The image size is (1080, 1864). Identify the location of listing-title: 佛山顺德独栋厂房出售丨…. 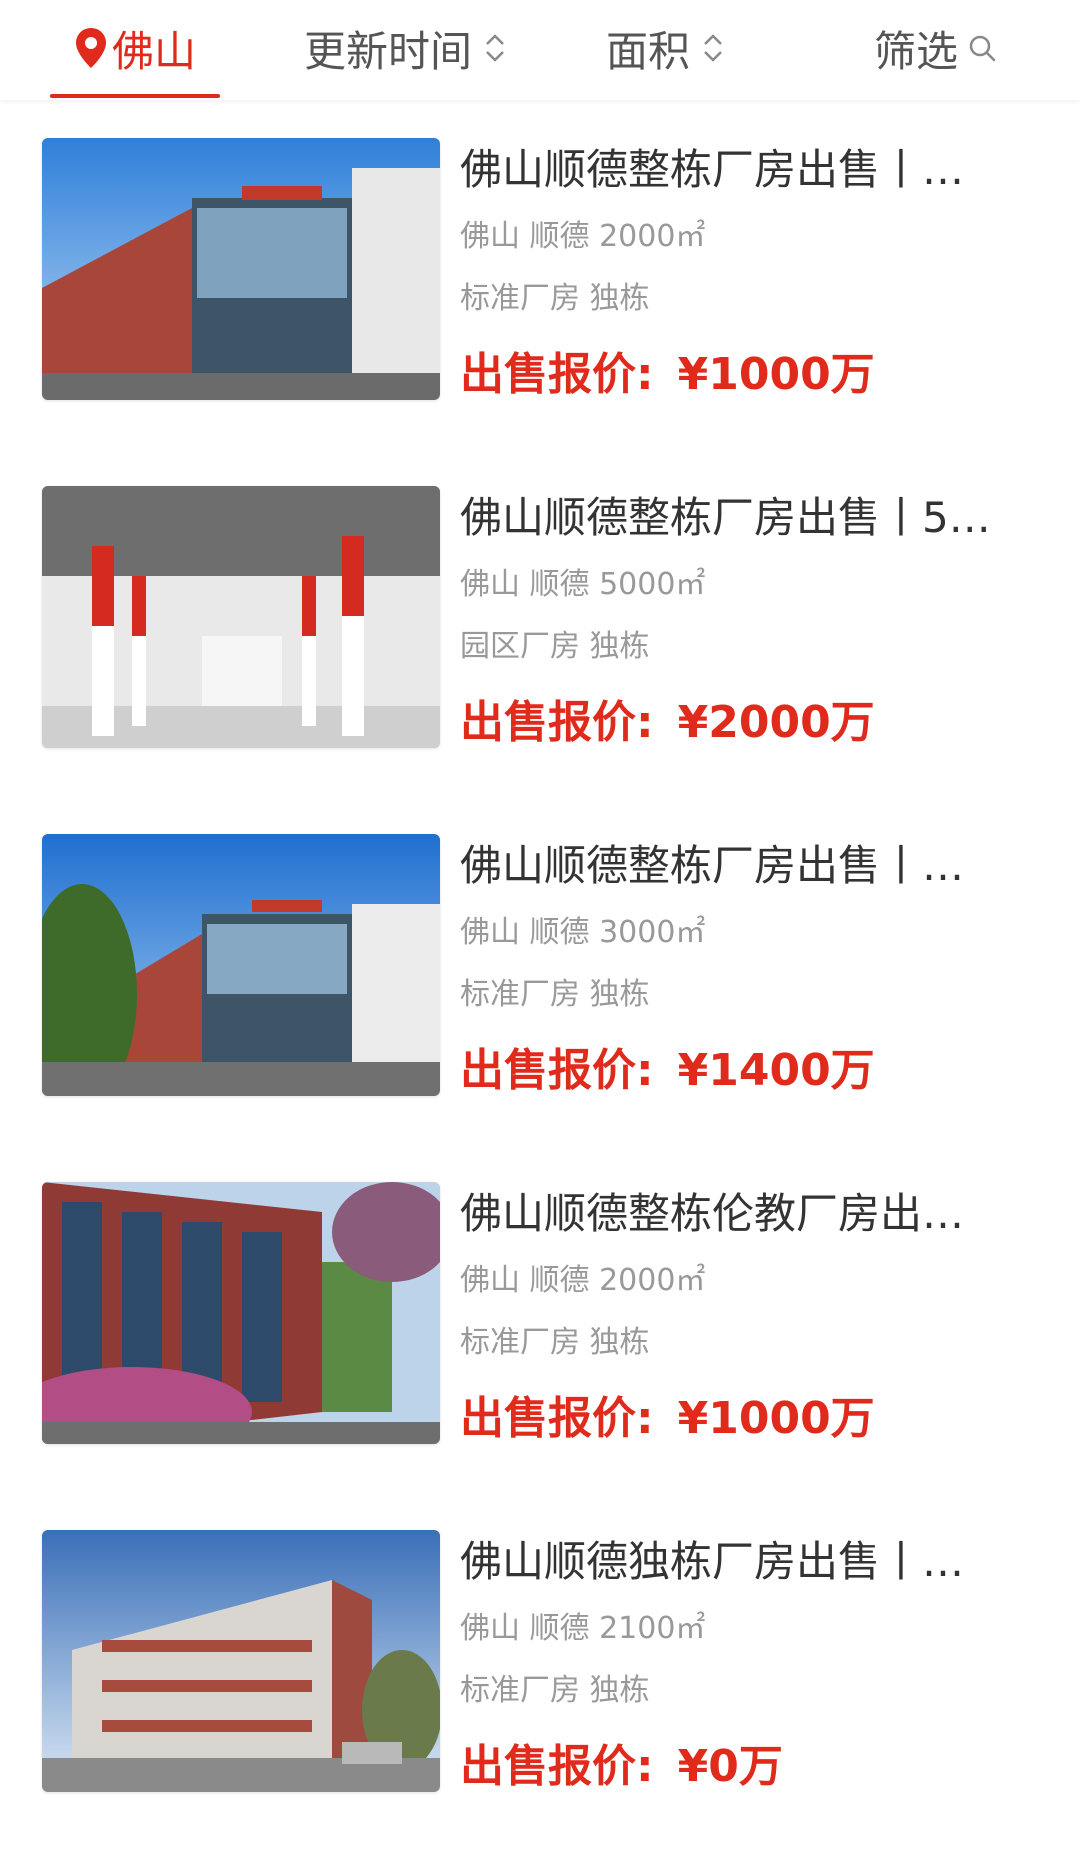
(742, 1562).